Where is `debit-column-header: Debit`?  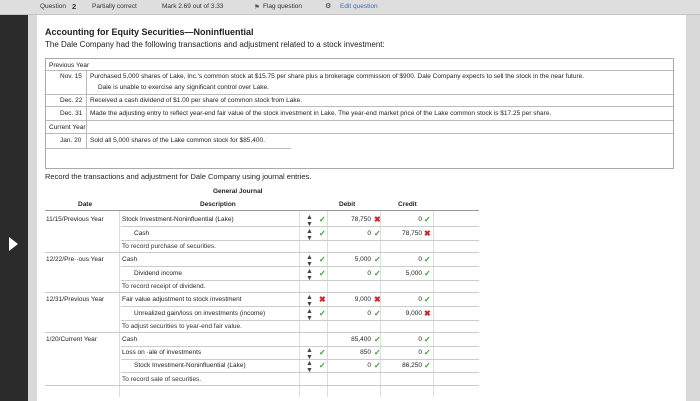
debit-column-header: Debit is located at coordinates (347, 204).